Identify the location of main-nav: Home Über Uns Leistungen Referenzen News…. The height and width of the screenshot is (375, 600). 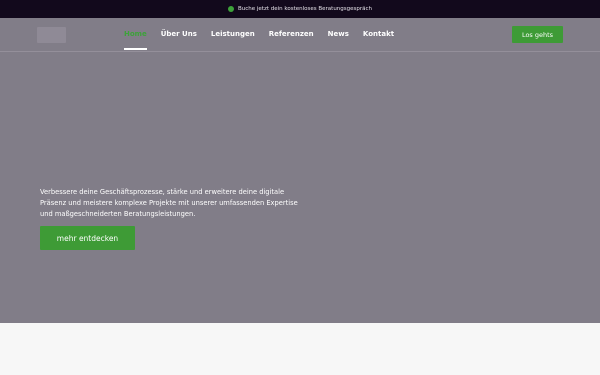
(266, 41).